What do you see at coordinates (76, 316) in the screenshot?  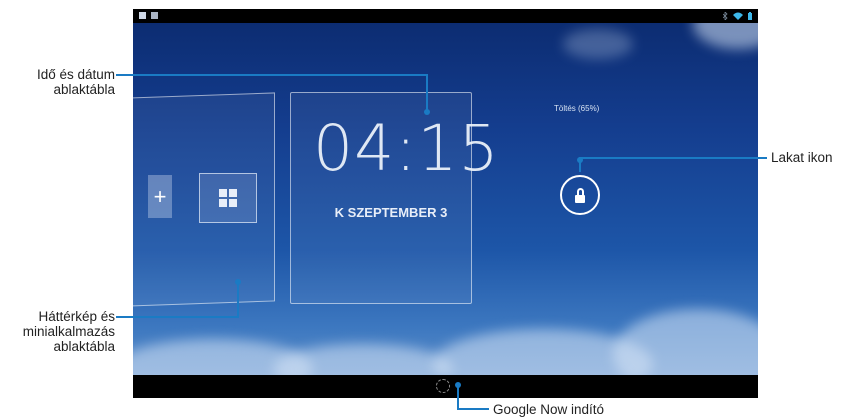 I see `callout-wallpaper-line1: Háttérkép és` at bounding box center [76, 316].